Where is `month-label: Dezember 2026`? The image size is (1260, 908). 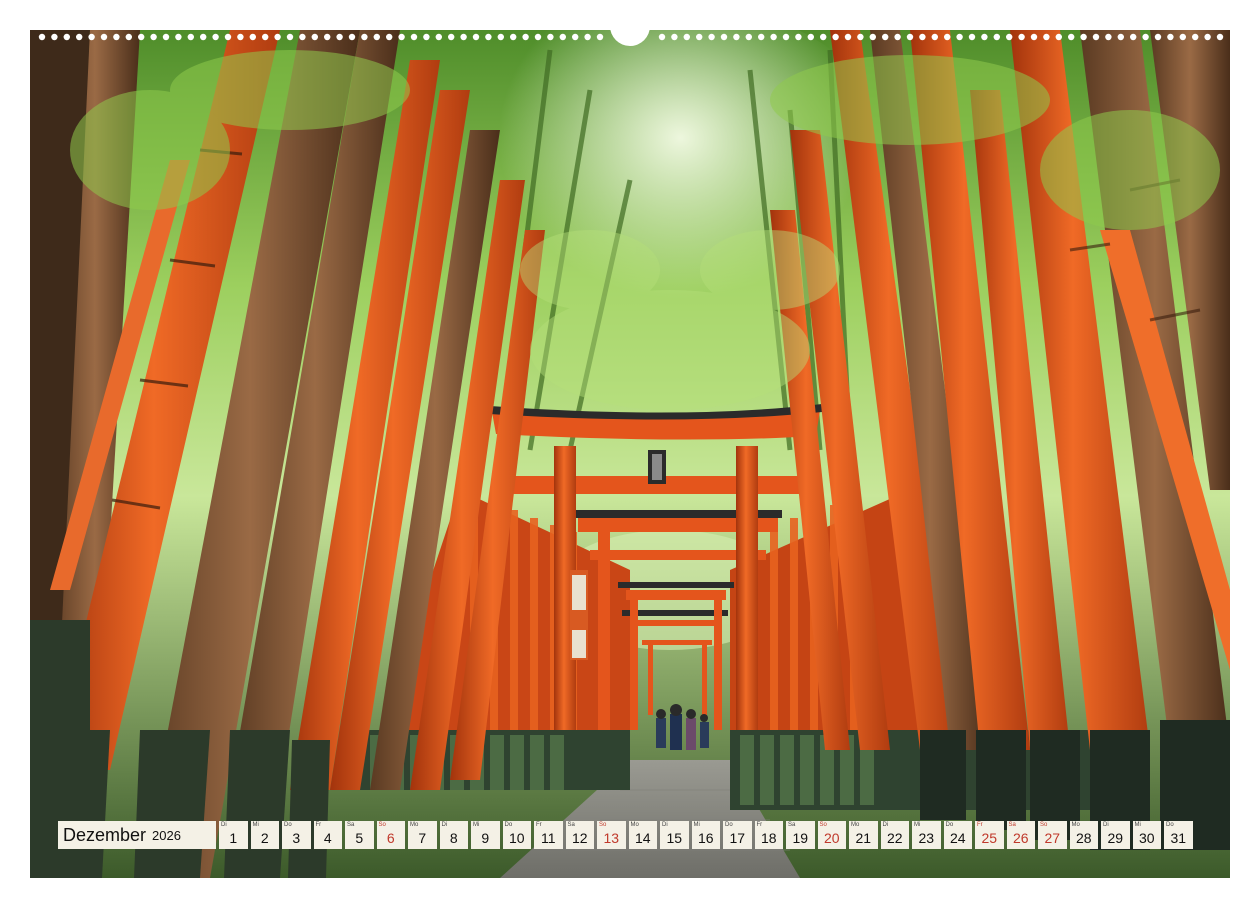
month-label: Dezember 2026 is located at coordinates (137, 835).